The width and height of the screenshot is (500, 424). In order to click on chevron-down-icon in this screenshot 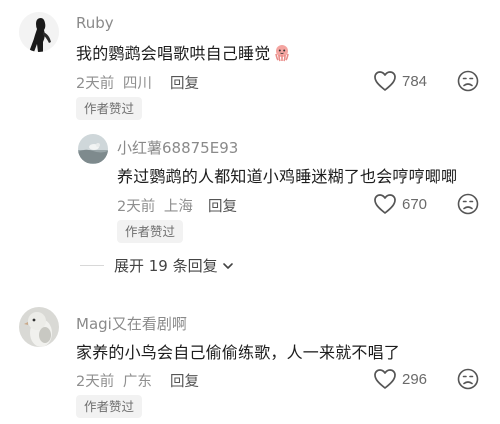, I will do `click(227, 265)`.